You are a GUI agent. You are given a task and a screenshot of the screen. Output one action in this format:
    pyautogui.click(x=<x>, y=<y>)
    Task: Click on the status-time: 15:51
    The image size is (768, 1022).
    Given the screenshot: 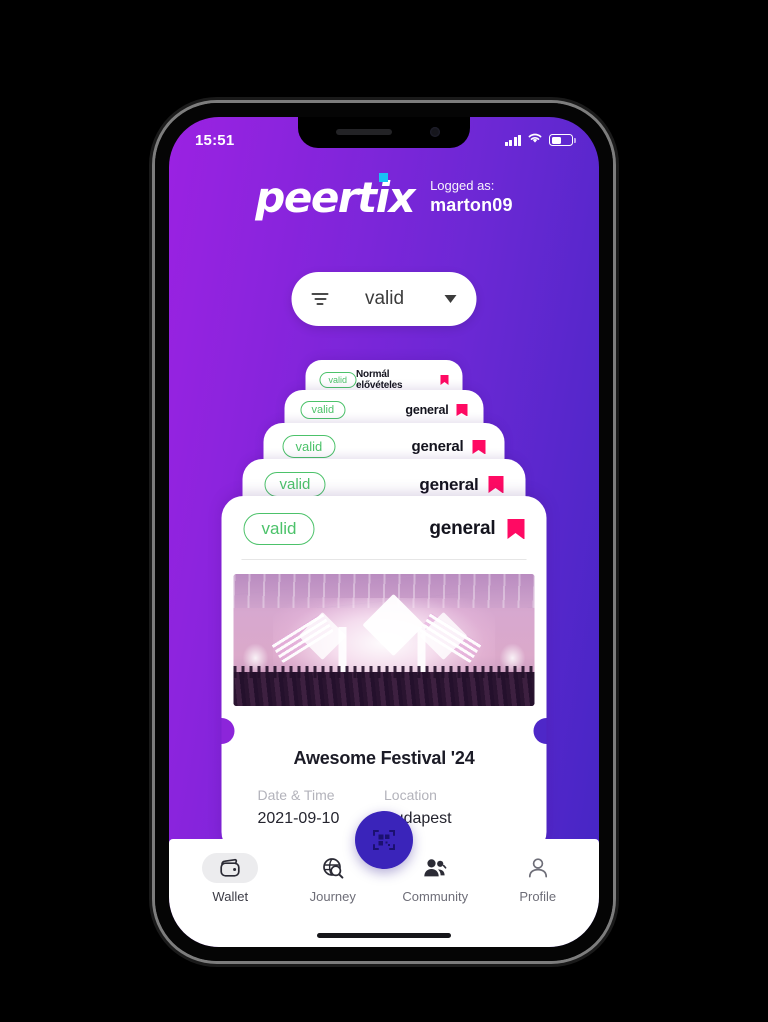 What is the action you would take?
    pyautogui.click(x=215, y=140)
    